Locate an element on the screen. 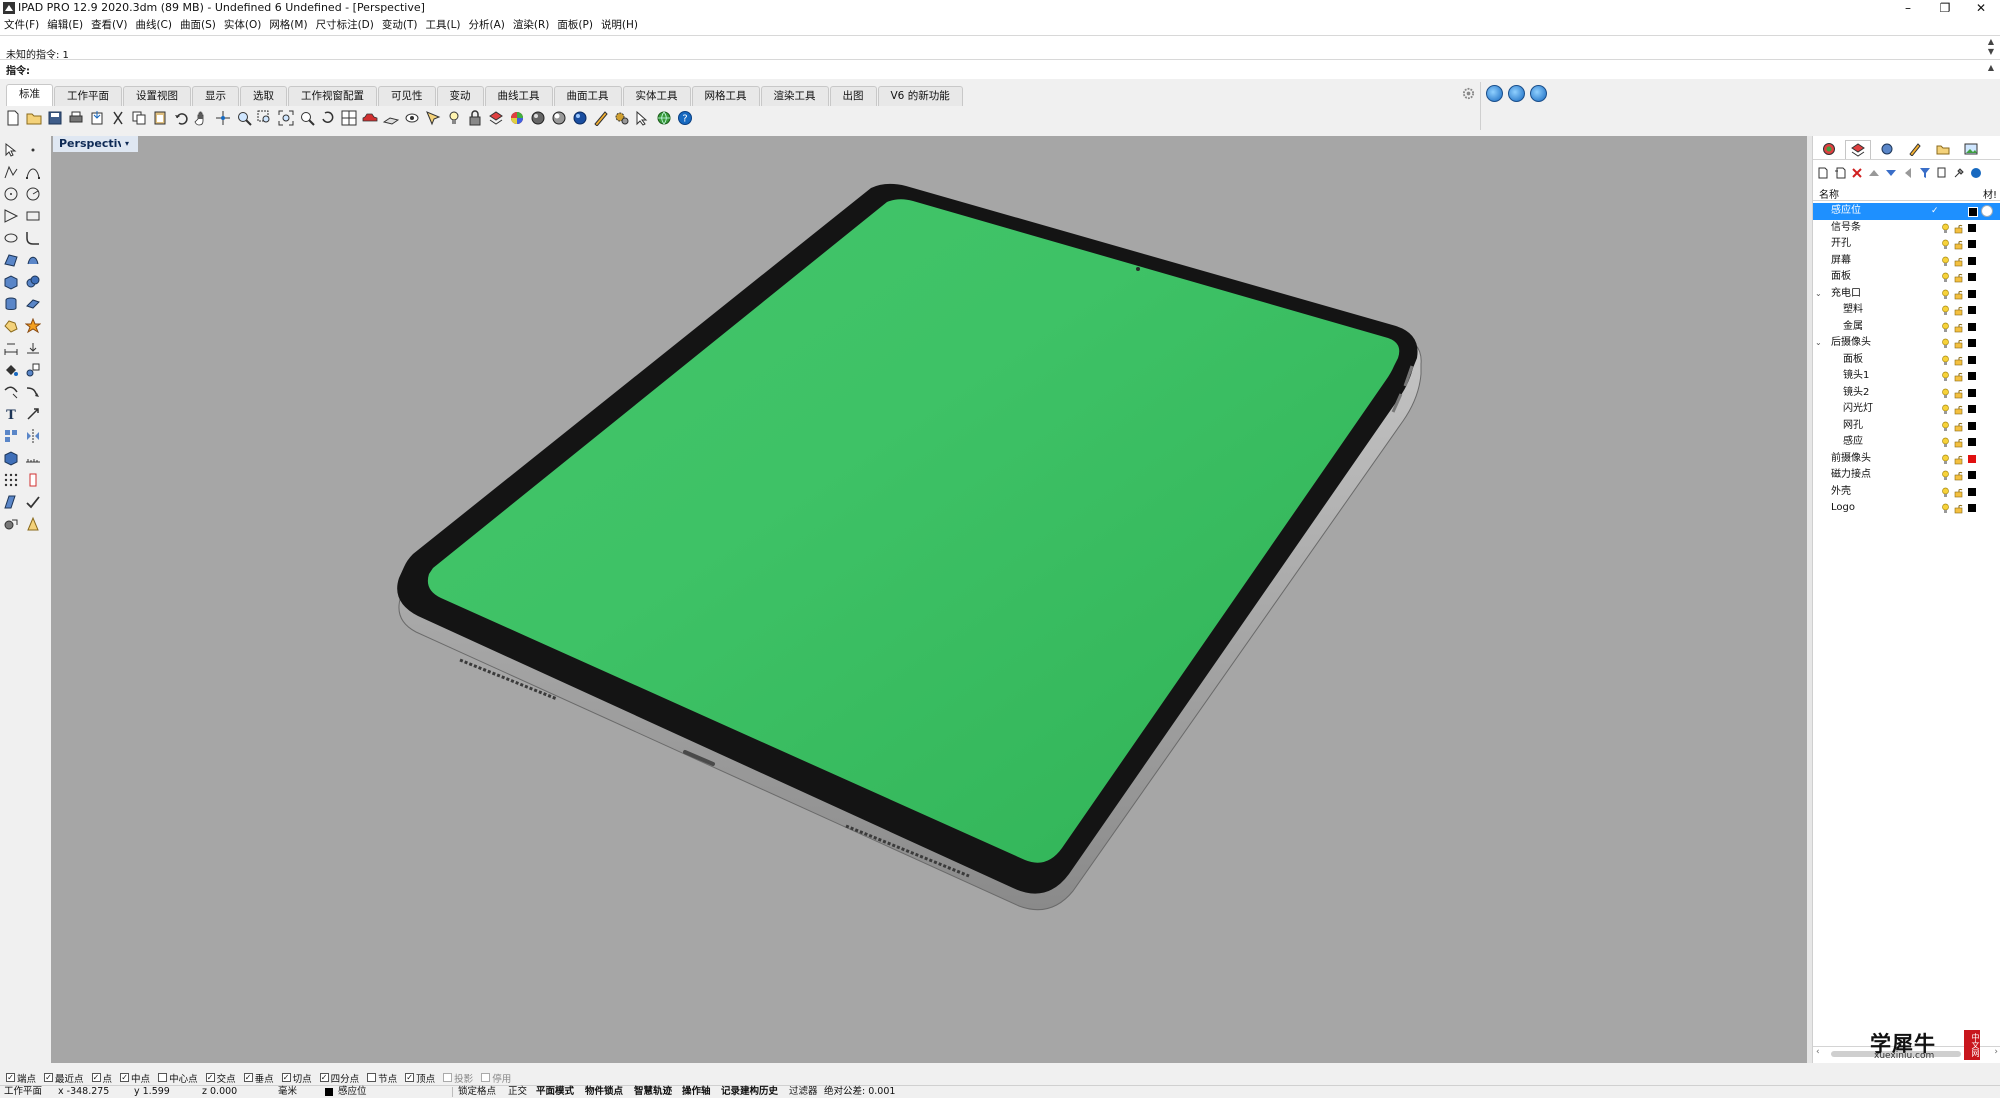 The image size is (2000, 1098). ellipse-icon is located at coordinates (12, 239).